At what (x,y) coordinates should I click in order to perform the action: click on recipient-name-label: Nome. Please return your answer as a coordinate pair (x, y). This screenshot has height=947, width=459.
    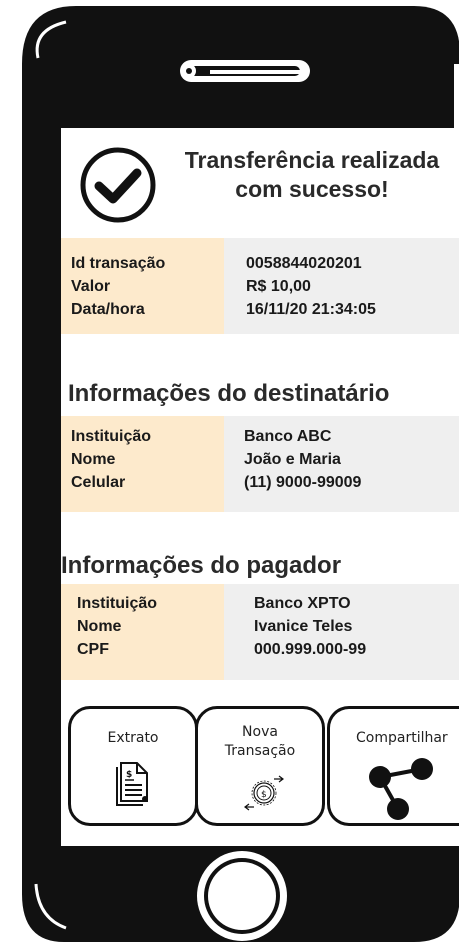
    Looking at the image, I should click on (93, 459).